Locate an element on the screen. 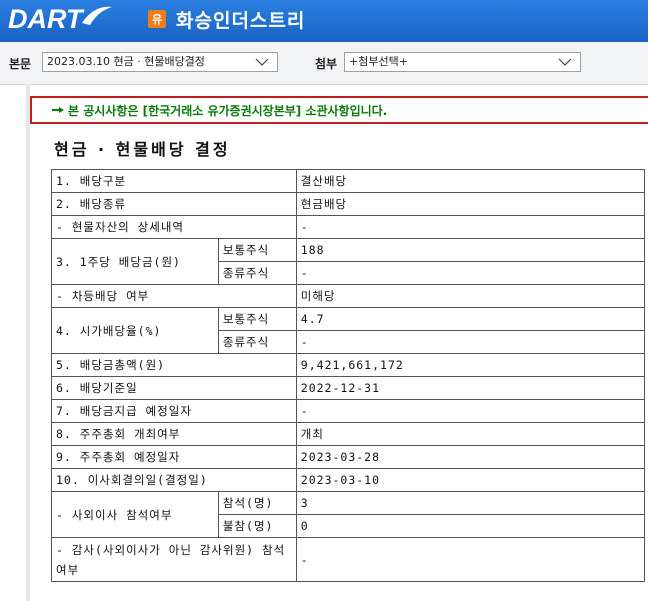 This screenshot has width=648, height=601. table-row: 6. 배당기준일 2022-12-31 is located at coordinates (348, 388).